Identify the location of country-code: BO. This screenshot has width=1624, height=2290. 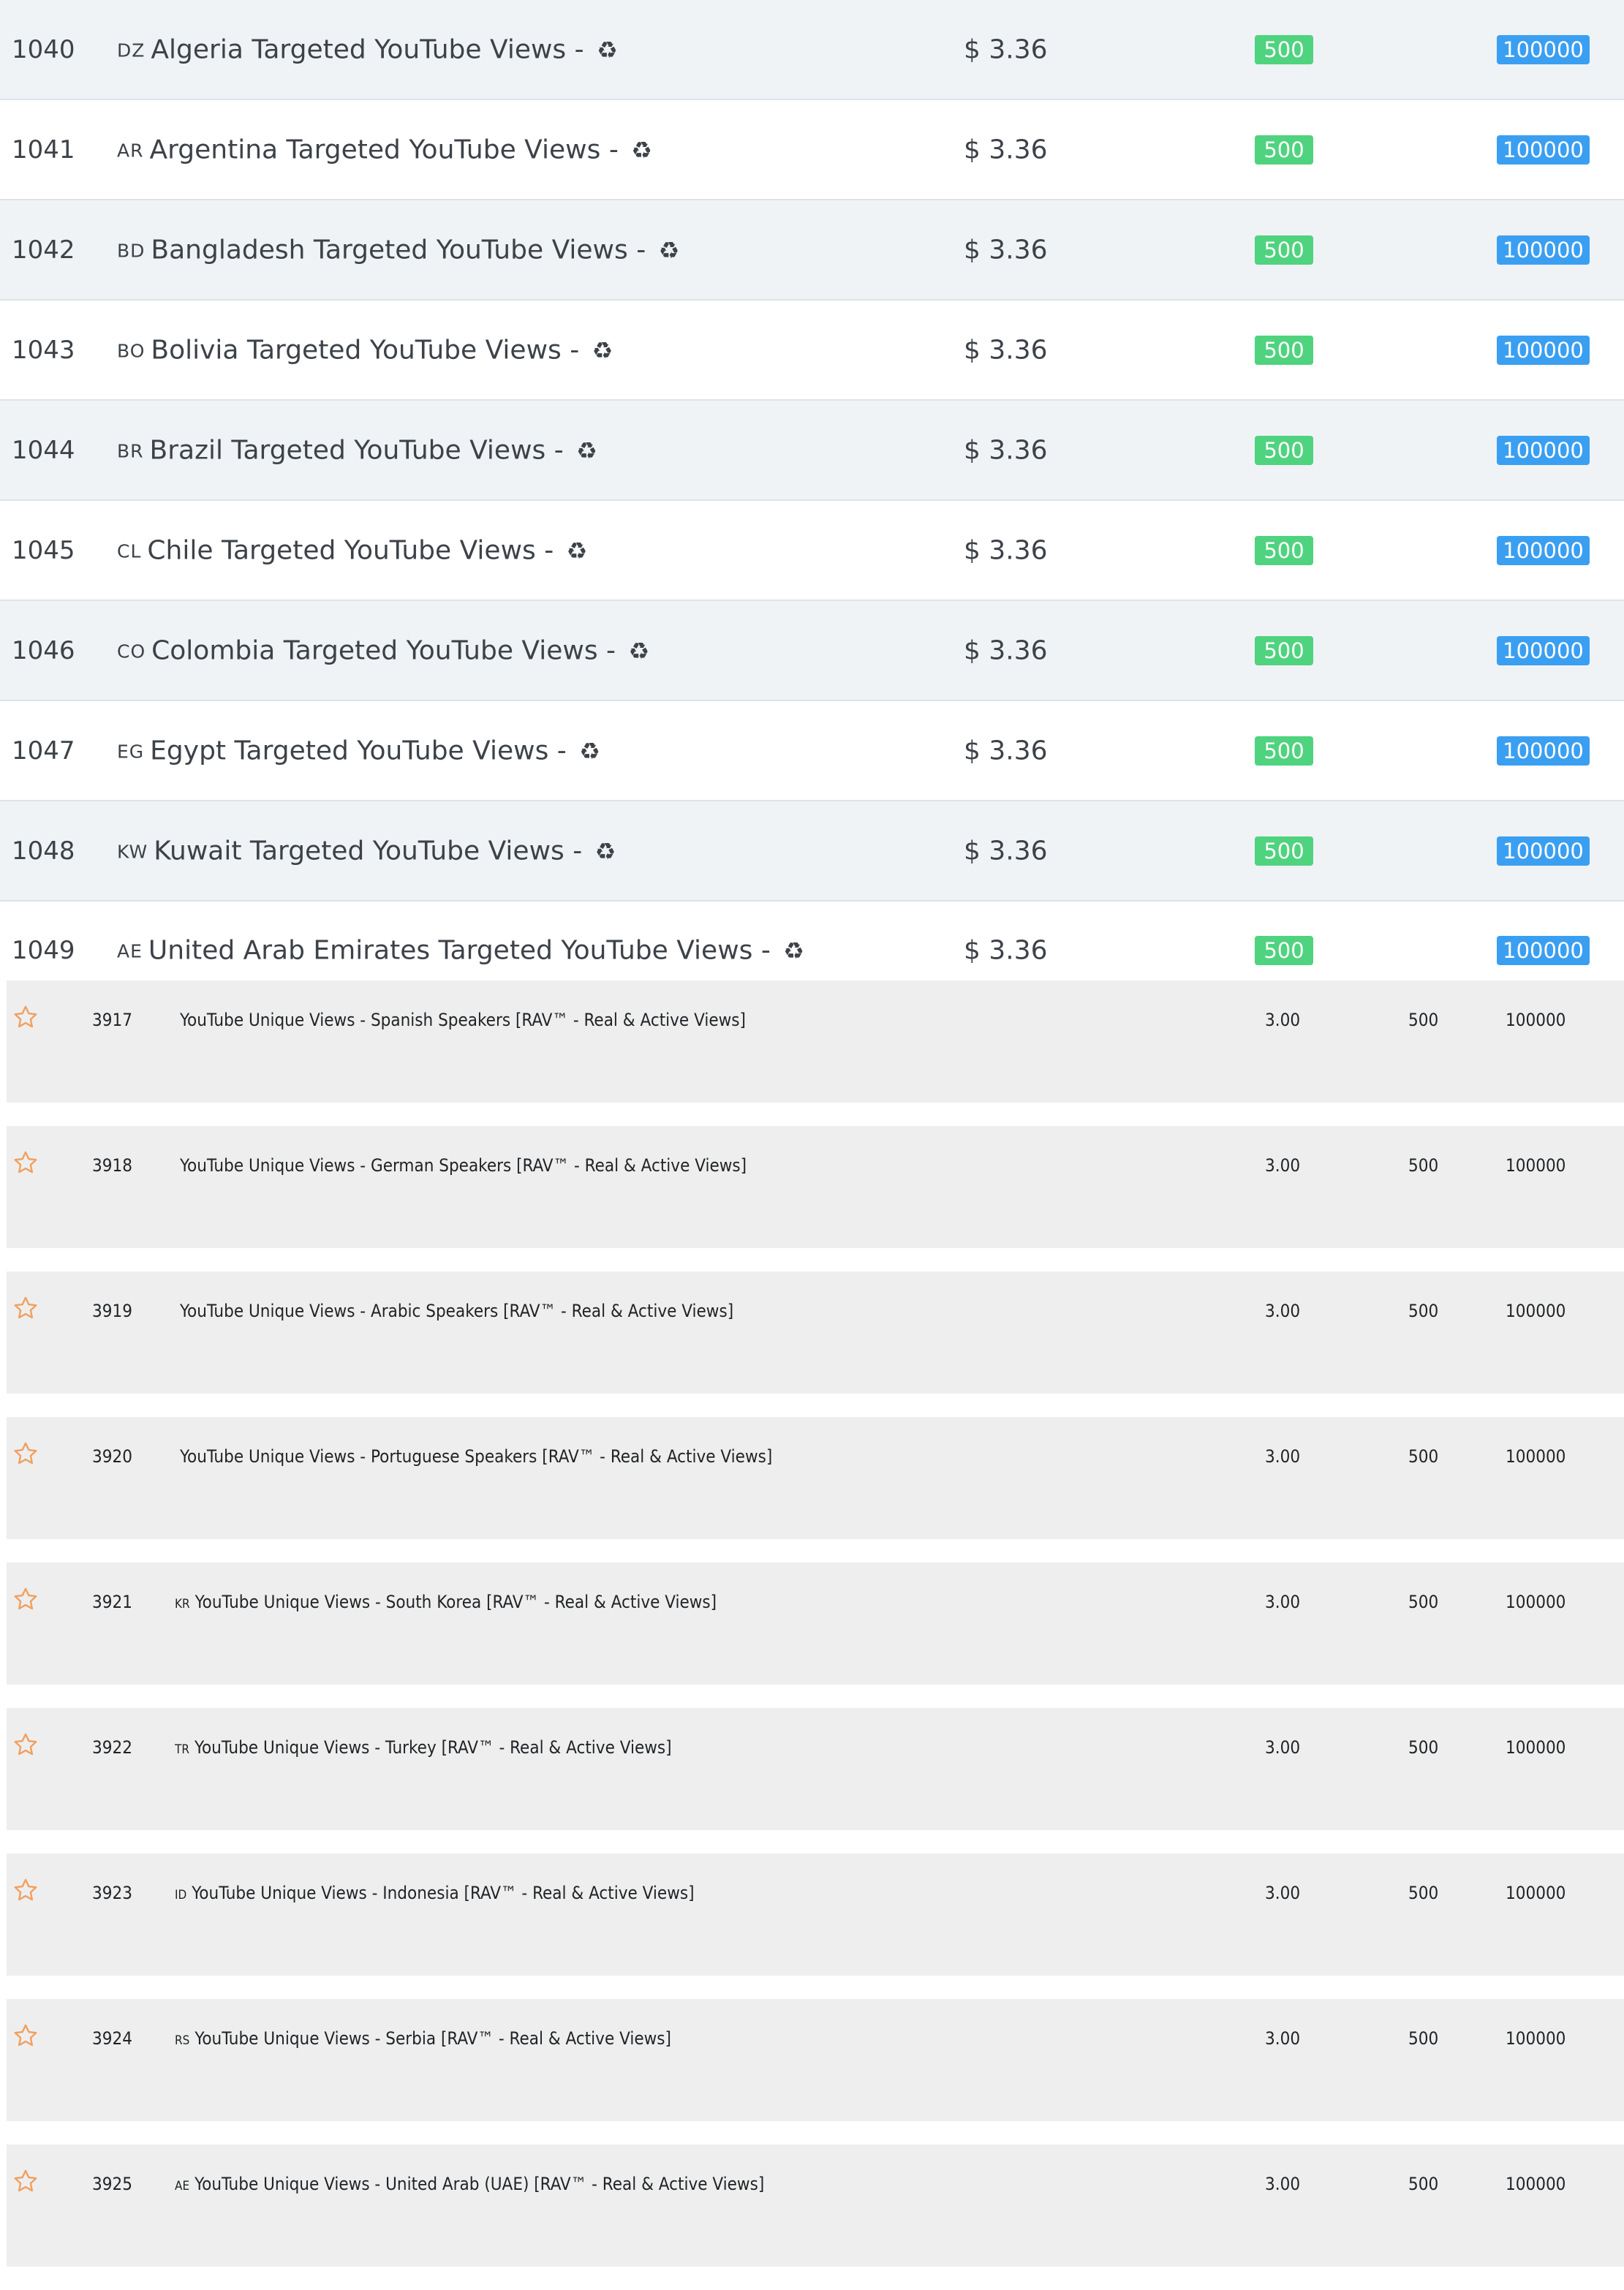
(131, 350).